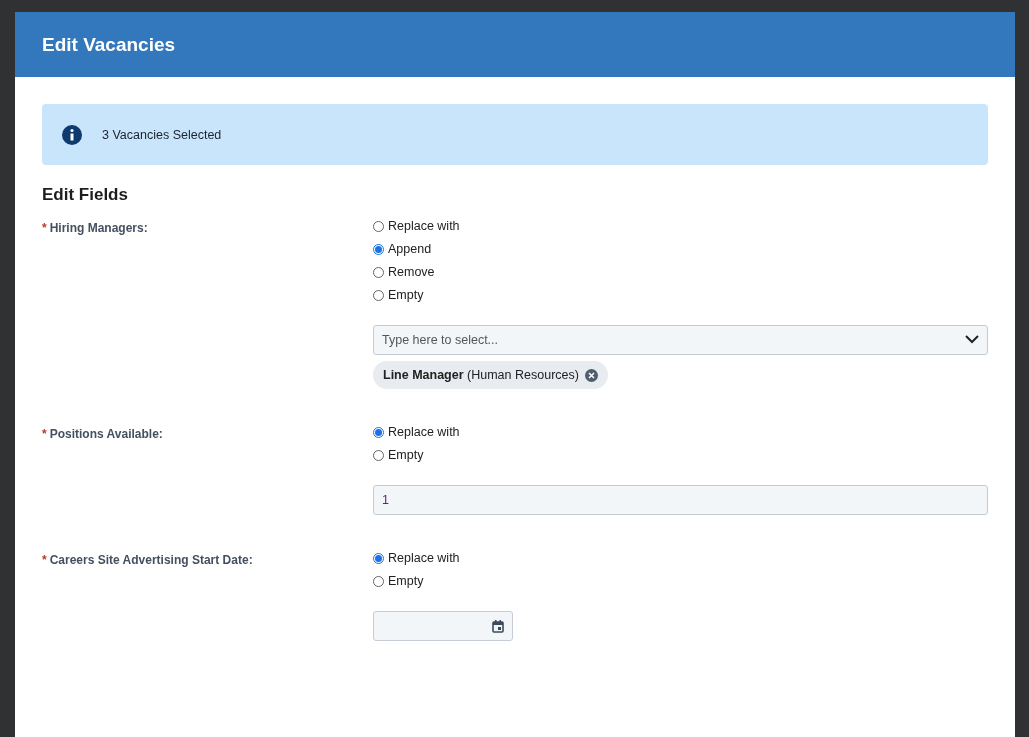 This screenshot has width=1029, height=737. I want to click on section-title: Edit Fields, so click(85, 195).